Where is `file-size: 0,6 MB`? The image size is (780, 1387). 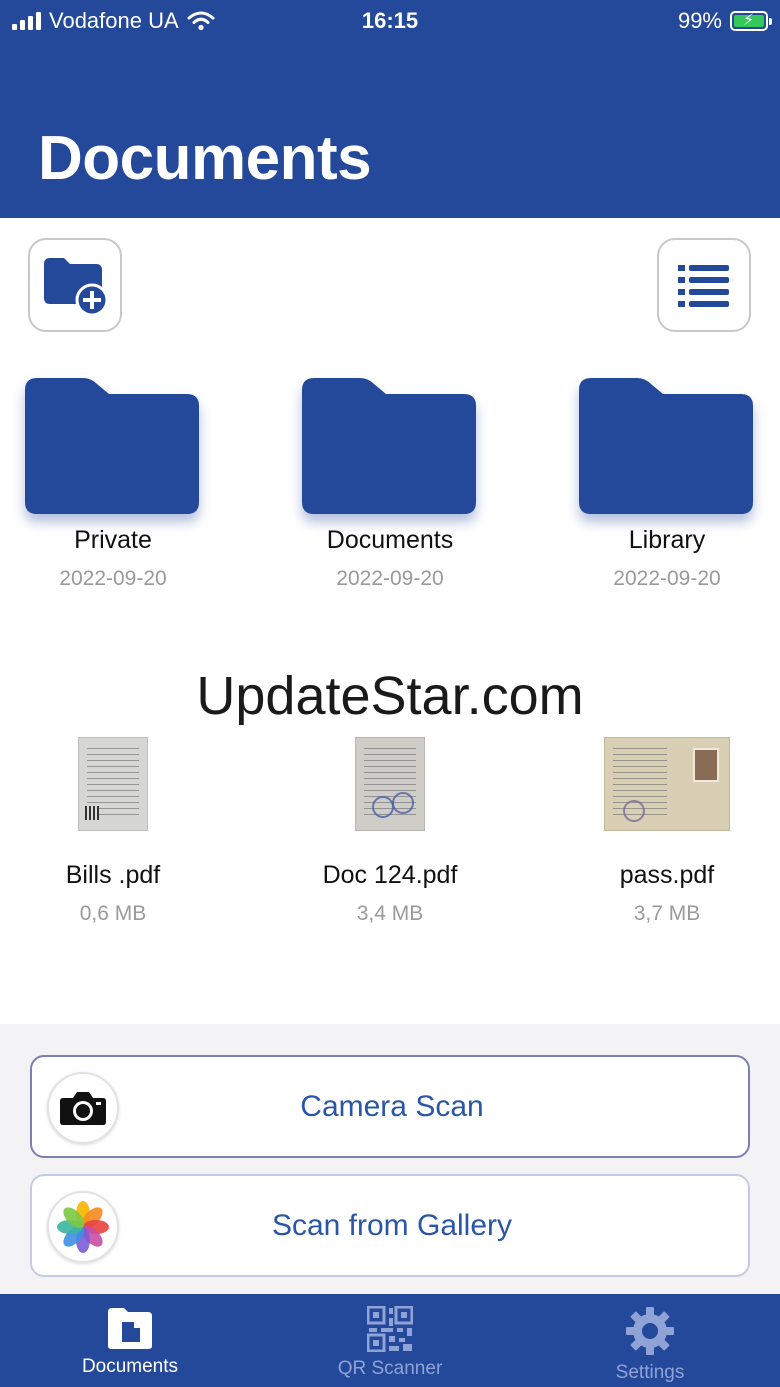
file-size: 0,6 MB is located at coordinates (113, 913).